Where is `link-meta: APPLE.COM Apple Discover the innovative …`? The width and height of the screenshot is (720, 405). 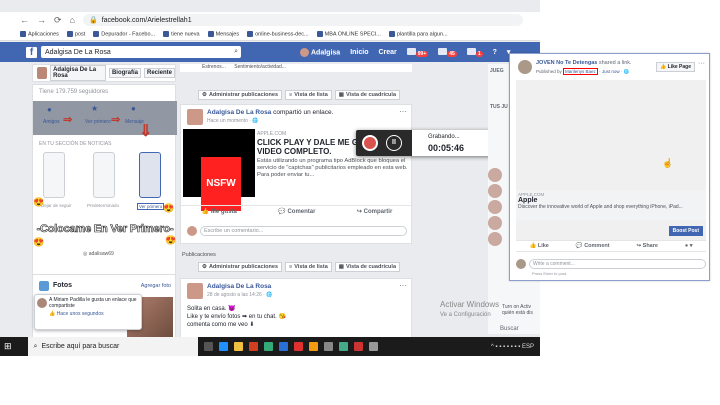 link-meta: APPLE.COM Apple Discover the innovative … is located at coordinates (611, 205).